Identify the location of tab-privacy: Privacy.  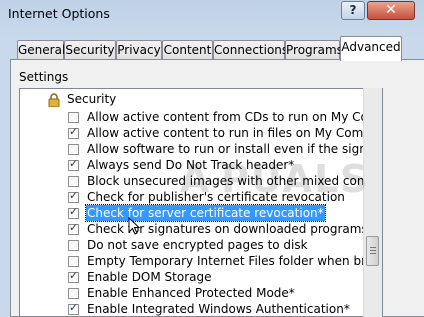
(139, 50).